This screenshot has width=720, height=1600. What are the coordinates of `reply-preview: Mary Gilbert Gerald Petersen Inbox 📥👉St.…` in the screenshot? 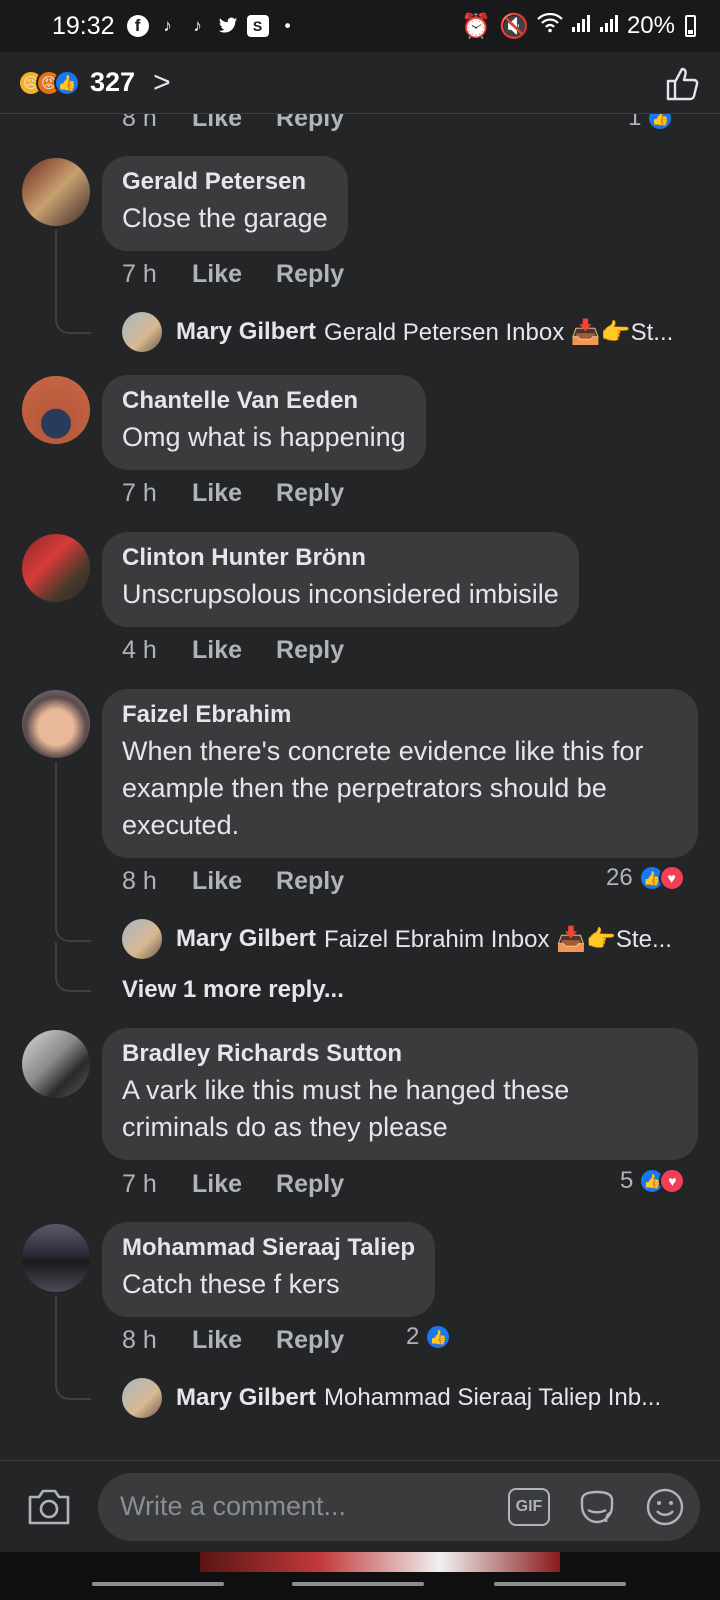 It's located at (397, 332).